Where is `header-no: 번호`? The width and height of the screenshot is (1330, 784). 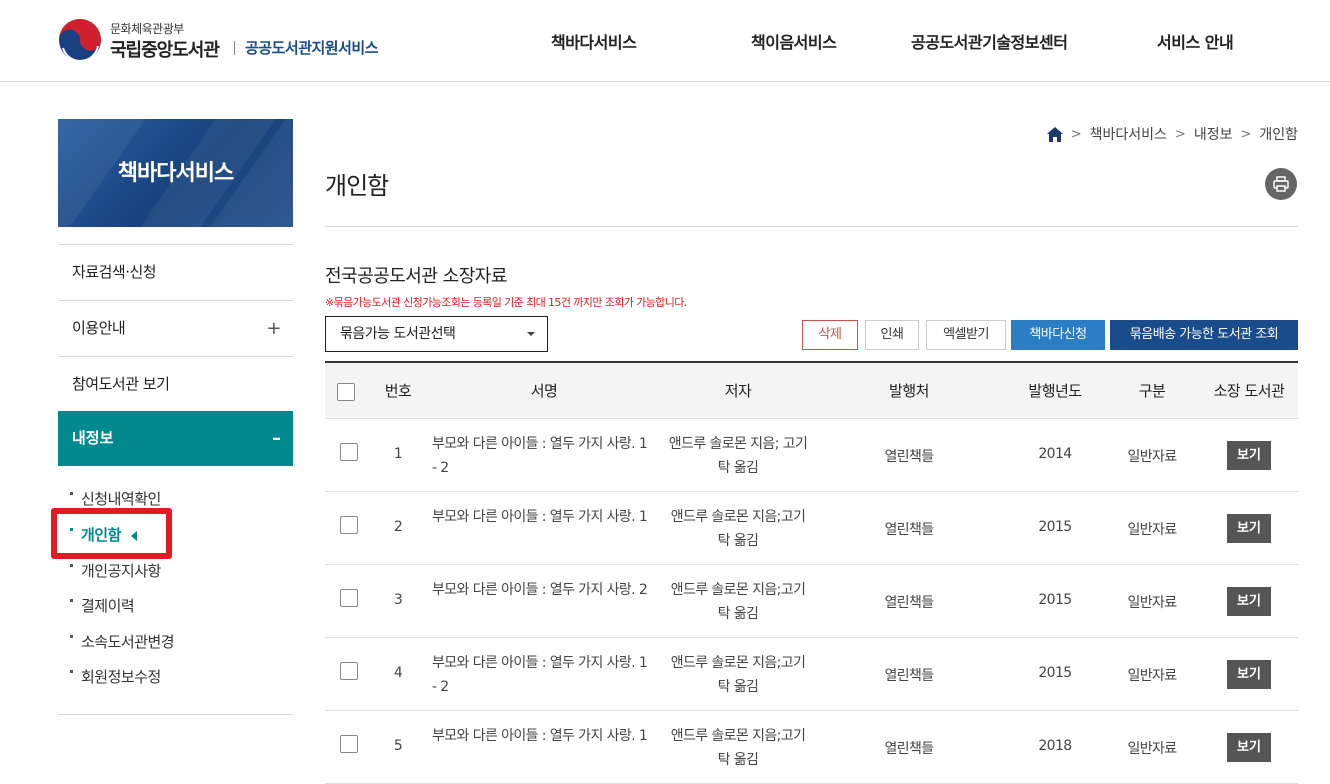
header-no: 번호 is located at coordinates (398, 391).